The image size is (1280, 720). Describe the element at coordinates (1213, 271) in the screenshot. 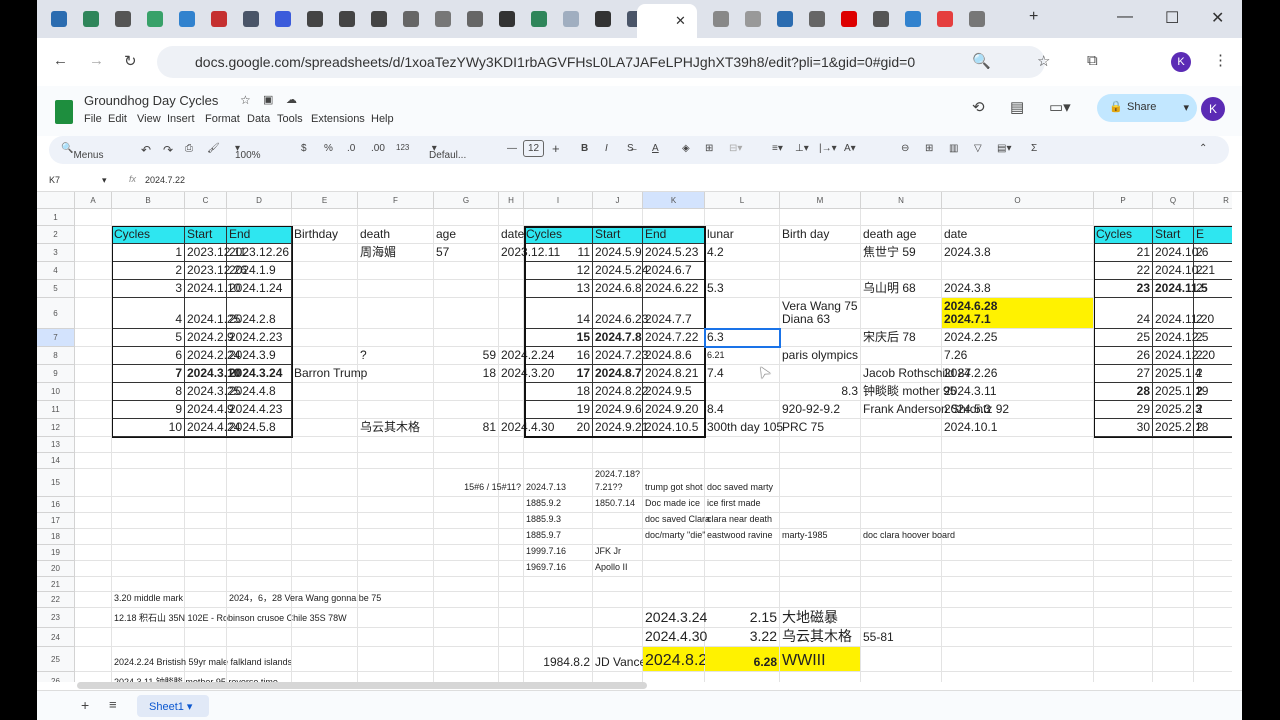

I see `cell-r4: 2` at that location.